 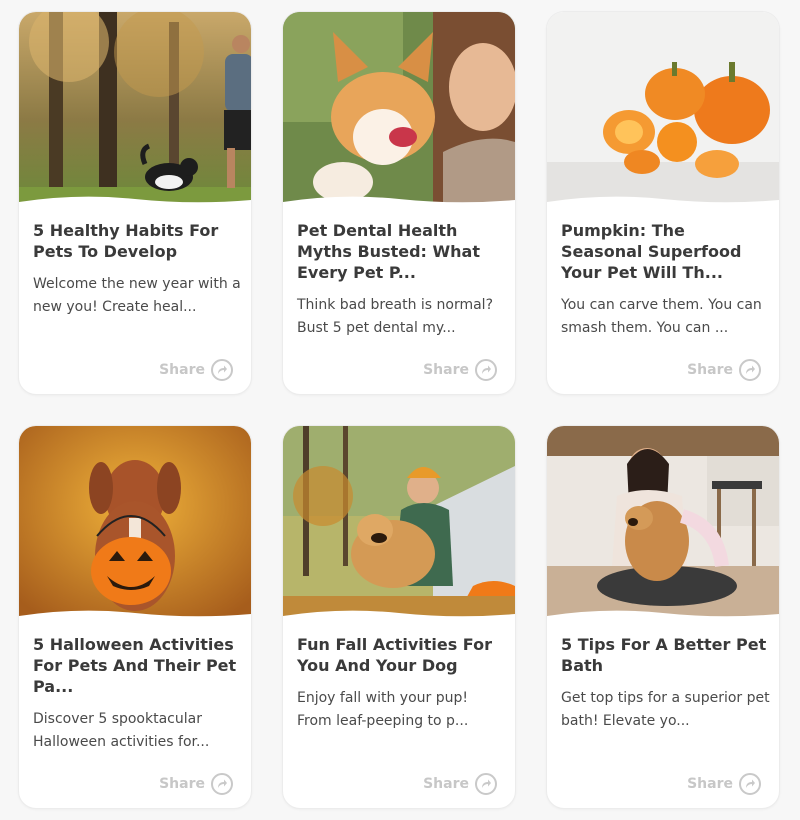 I want to click on article-title: Fun Fall Activities For You And Your Dog, so click(x=401, y=655).